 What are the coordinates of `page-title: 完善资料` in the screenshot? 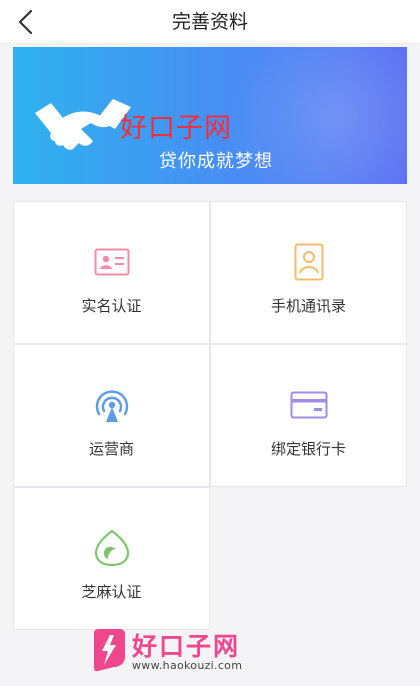 It's located at (209, 22).